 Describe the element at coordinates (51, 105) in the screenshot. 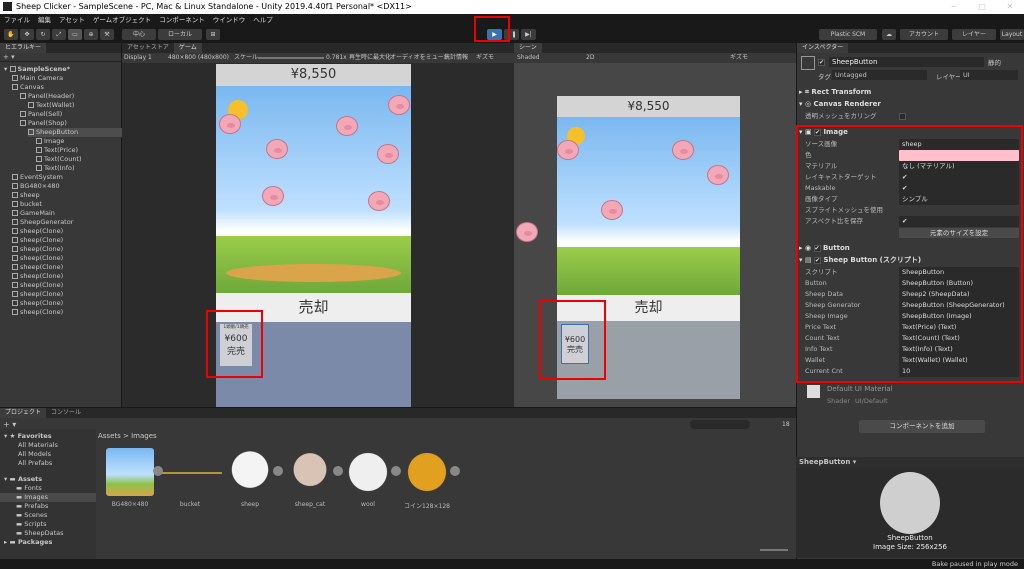

I see `hierarchy-item: Text(Wallet)` at that location.